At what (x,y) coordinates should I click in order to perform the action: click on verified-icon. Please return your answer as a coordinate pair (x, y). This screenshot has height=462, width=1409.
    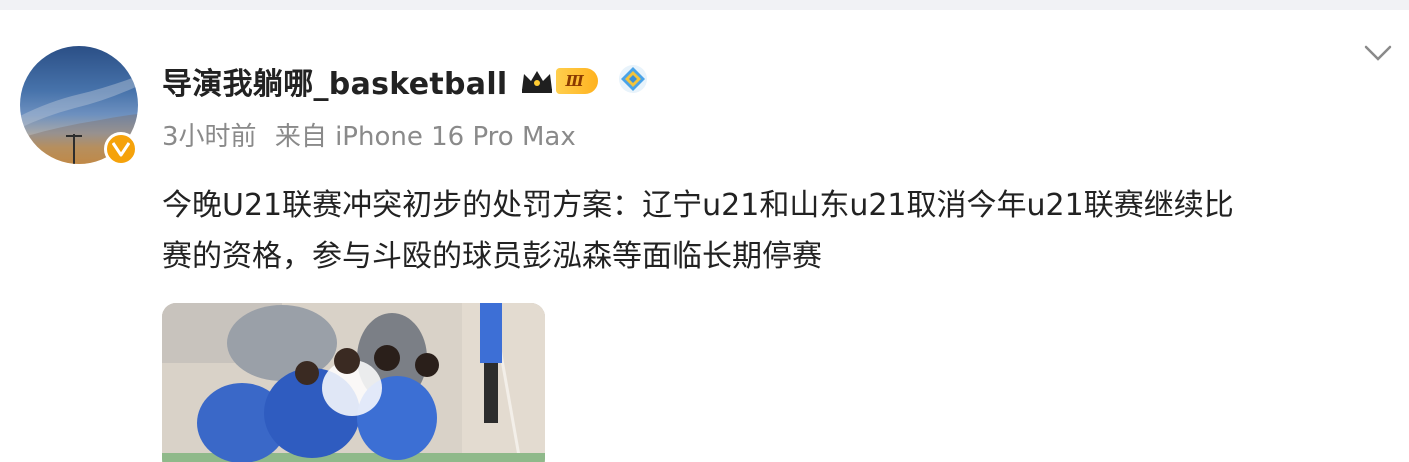
    Looking at the image, I should click on (121, 149).